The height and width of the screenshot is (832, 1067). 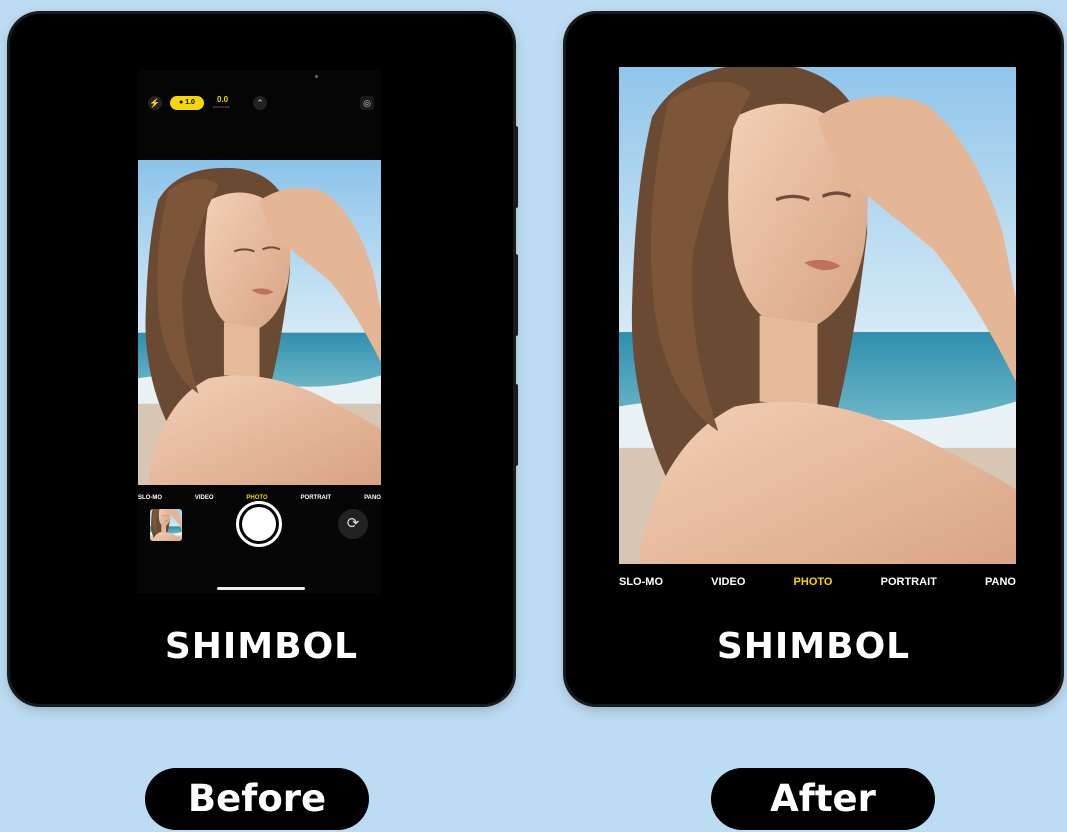 I want to click on camera-top-bar: ⚡ ● 1.0 0.0 EXPOSURE ⌃ ◎, so click(x=259, y=107).